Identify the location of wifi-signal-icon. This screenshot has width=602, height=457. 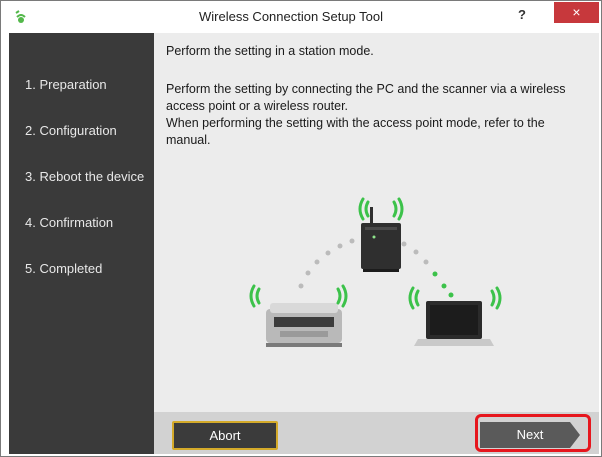
(381, 209).